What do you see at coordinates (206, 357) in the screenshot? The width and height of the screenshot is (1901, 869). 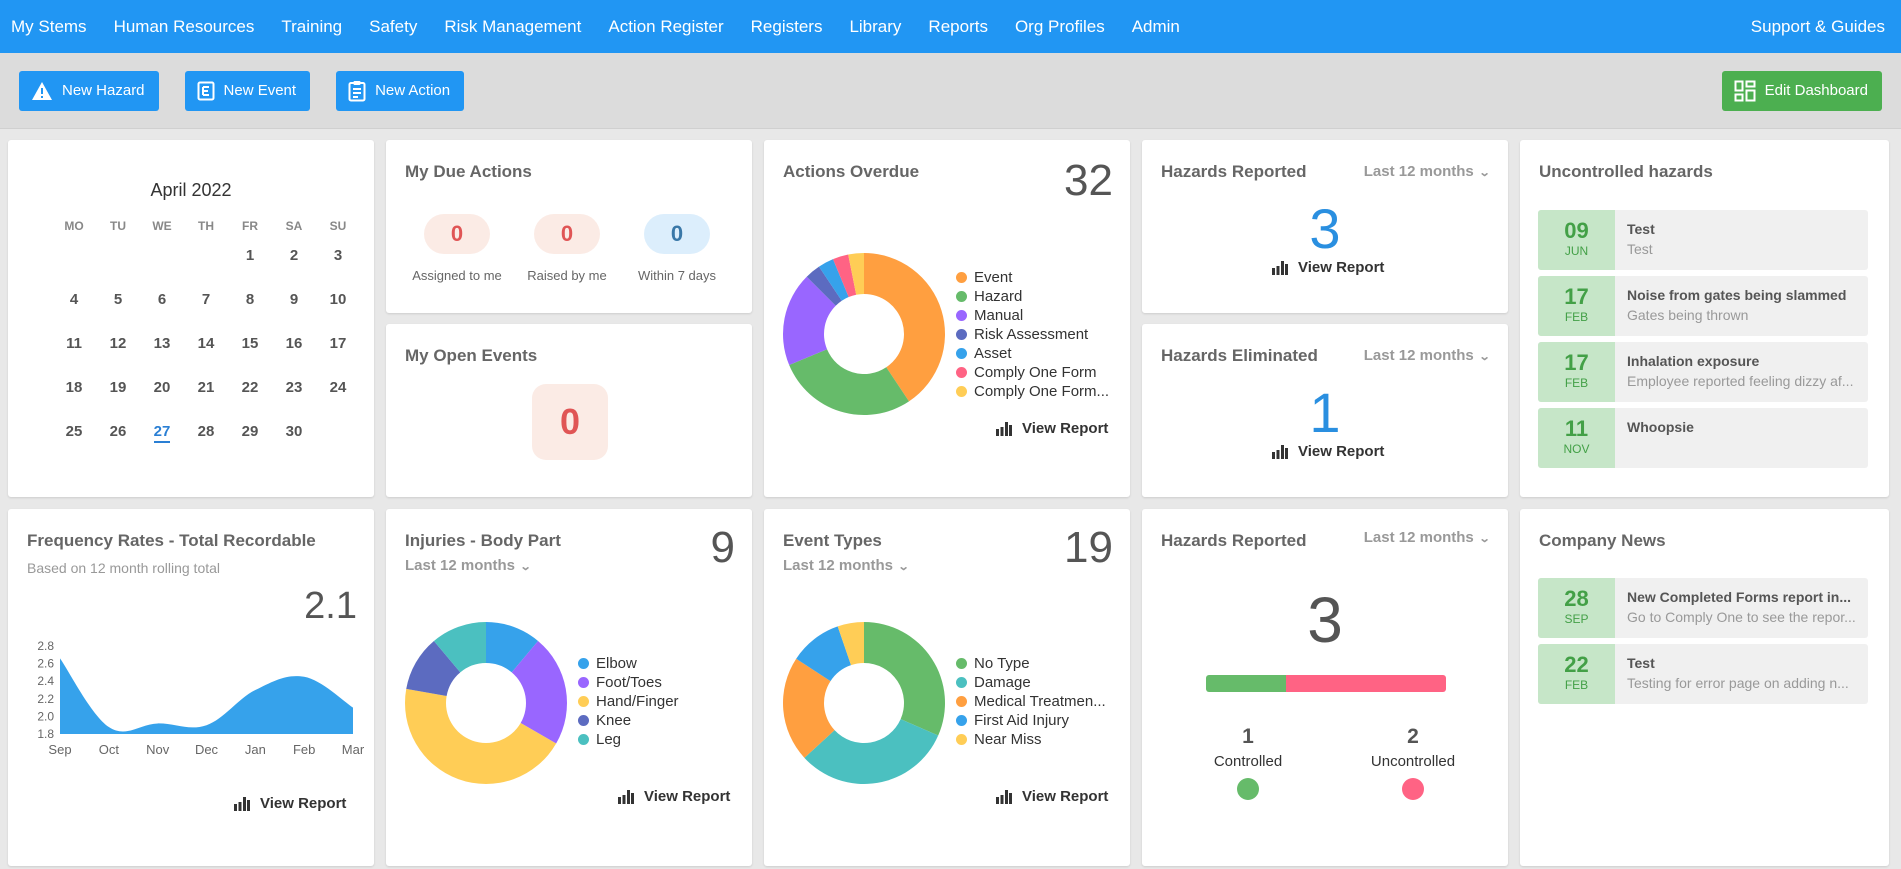 I see `calendar-day: 14` at bounding box center [206, 357].